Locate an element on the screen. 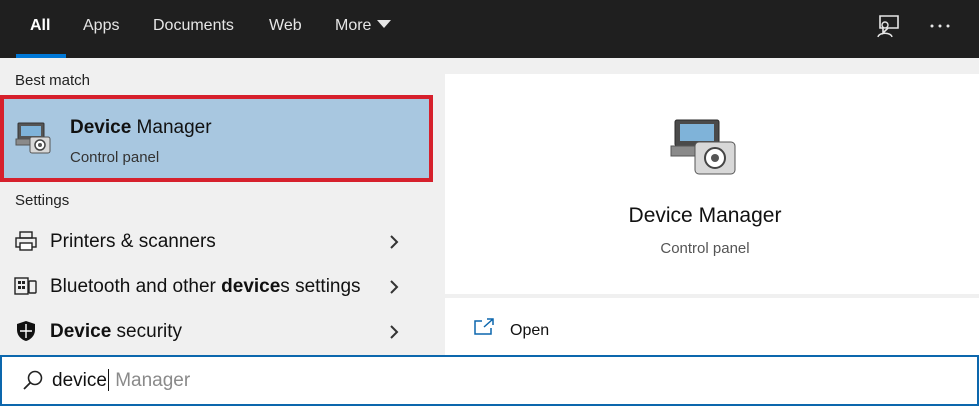  printer-icon is located at coordinates (26, 241).